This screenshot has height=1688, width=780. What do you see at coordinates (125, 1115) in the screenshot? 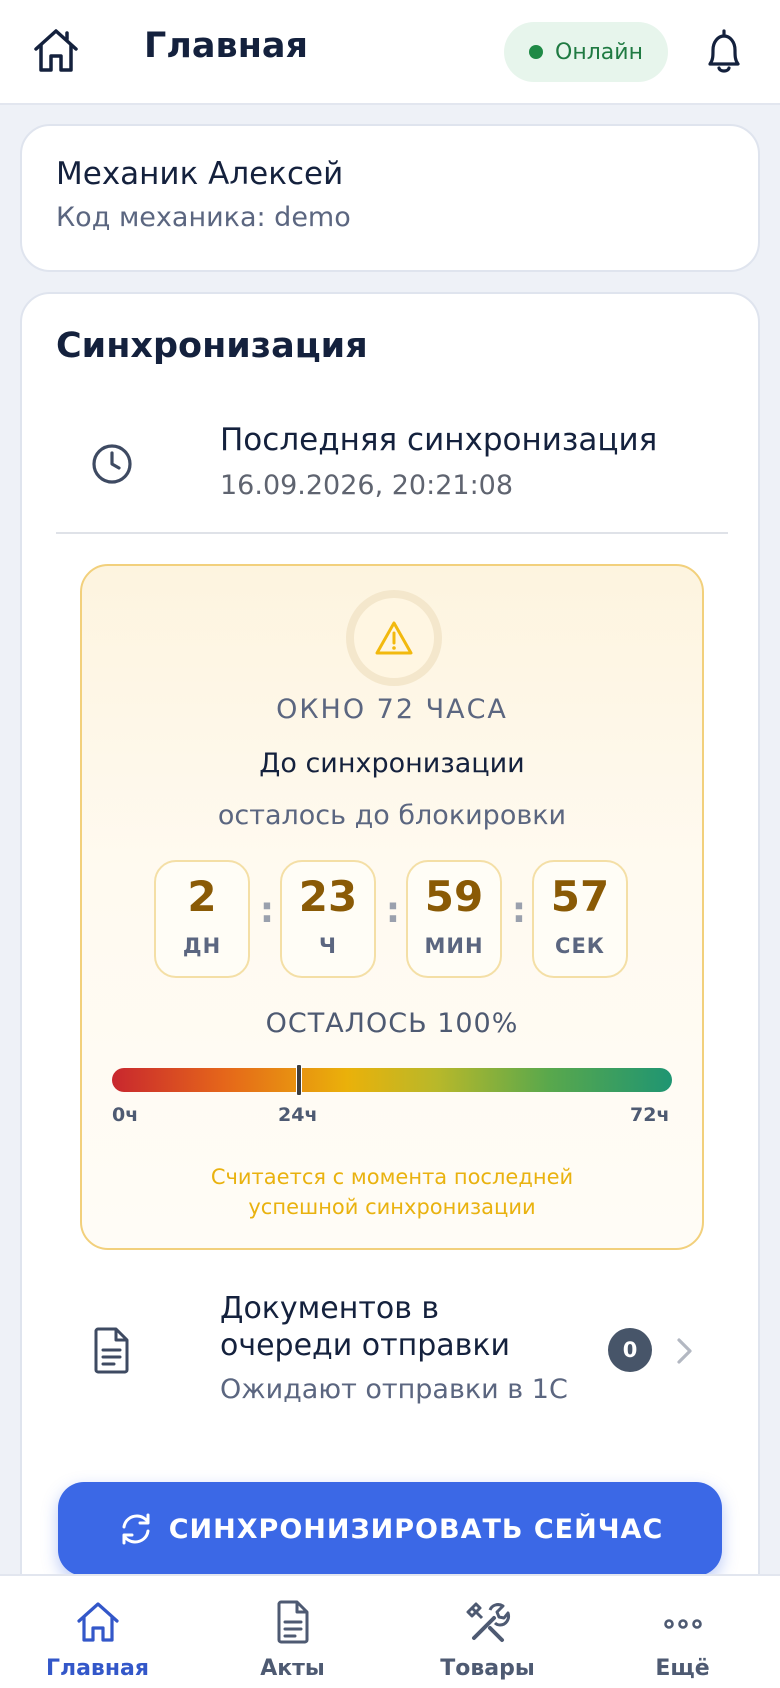
I see `tick-label-start: 0ч` at bounding box center [125, 1115].